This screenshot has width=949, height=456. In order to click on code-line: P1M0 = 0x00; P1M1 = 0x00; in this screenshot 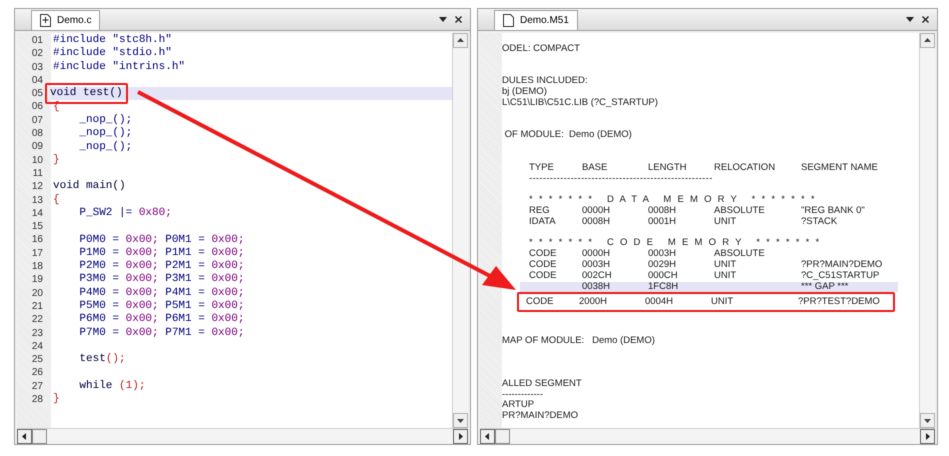, I will do `click(161, 253)`.